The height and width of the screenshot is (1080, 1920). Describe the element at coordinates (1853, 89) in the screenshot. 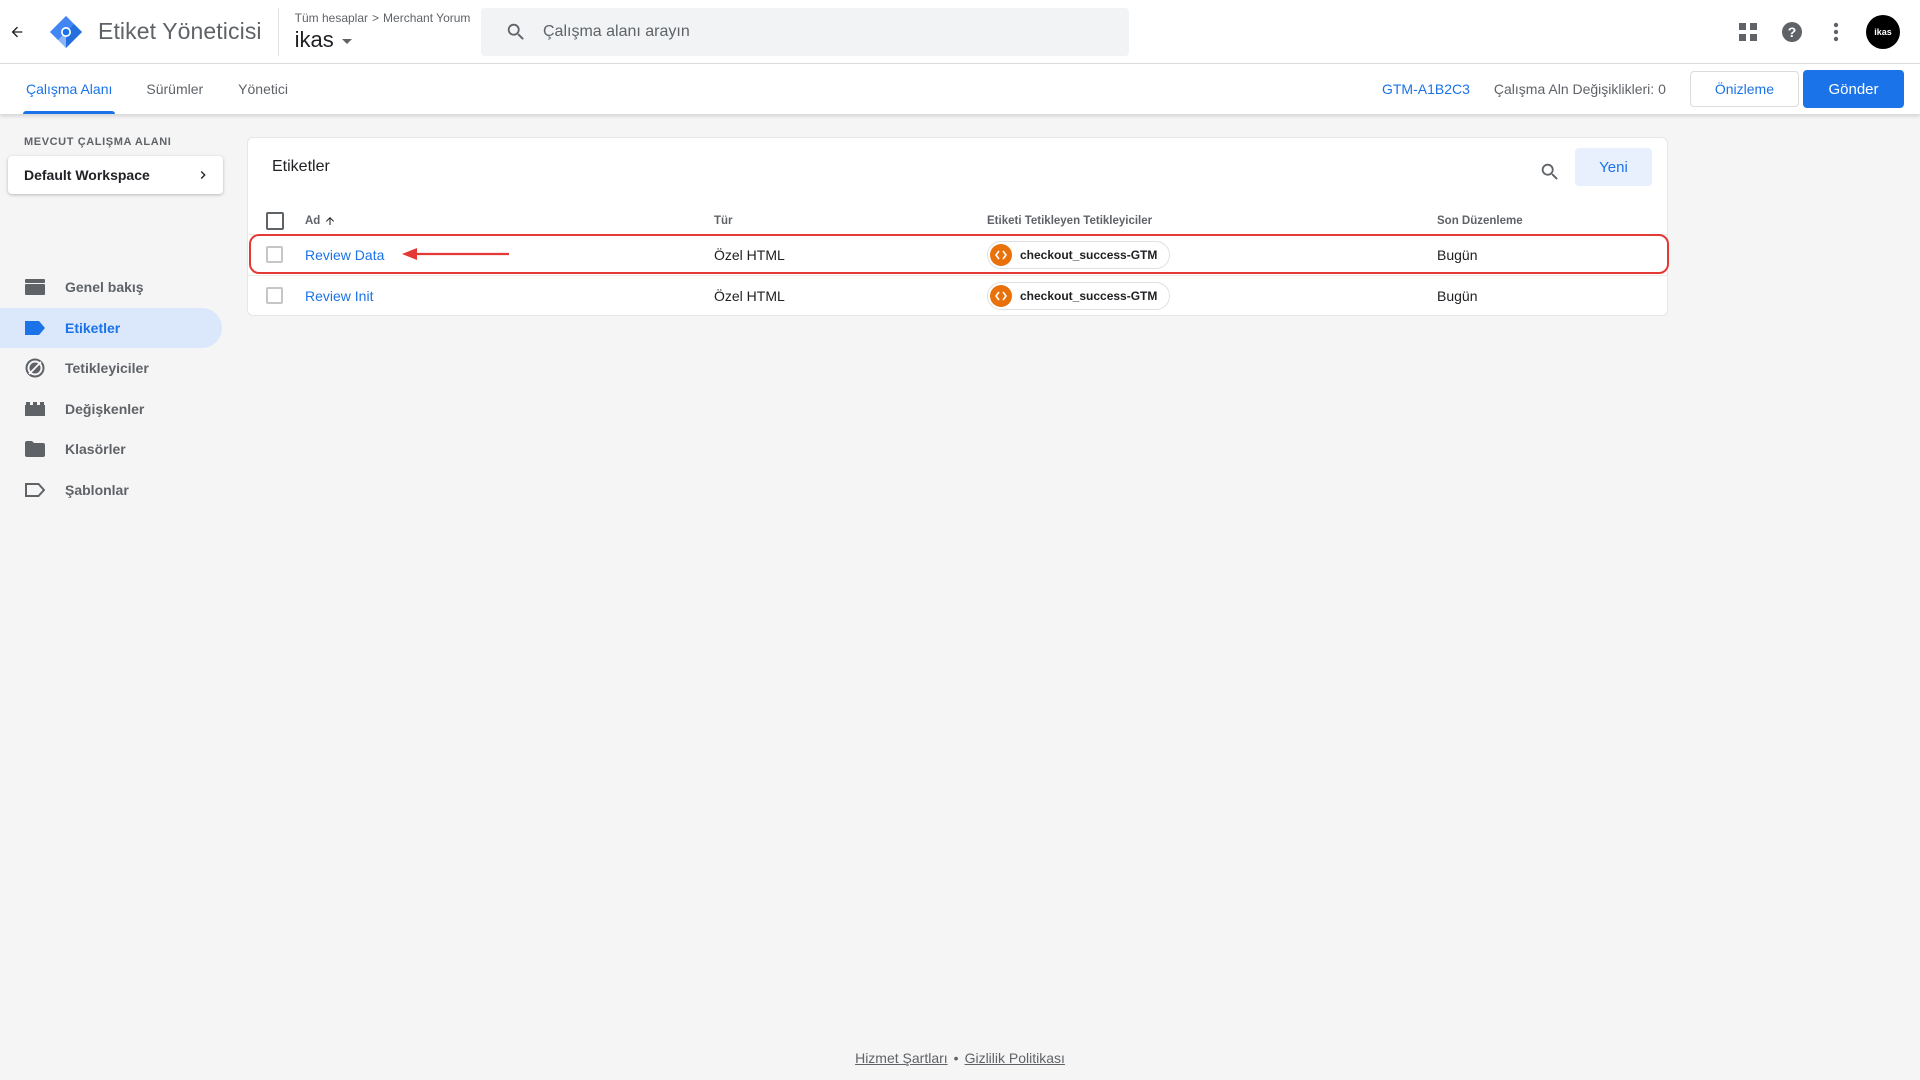

I see `submit-button: Gönder` at that location.